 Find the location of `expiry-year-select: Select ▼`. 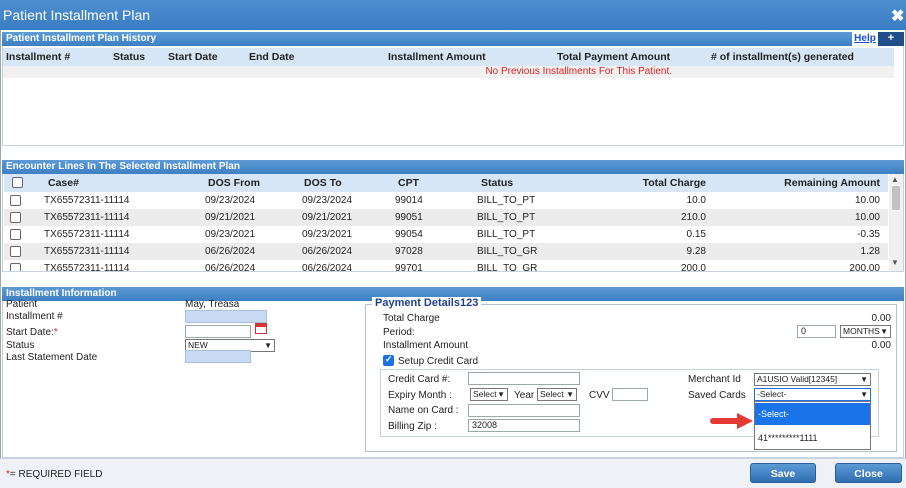

expiry-year-select: Select ▼ is located at coordinates (557, 394).